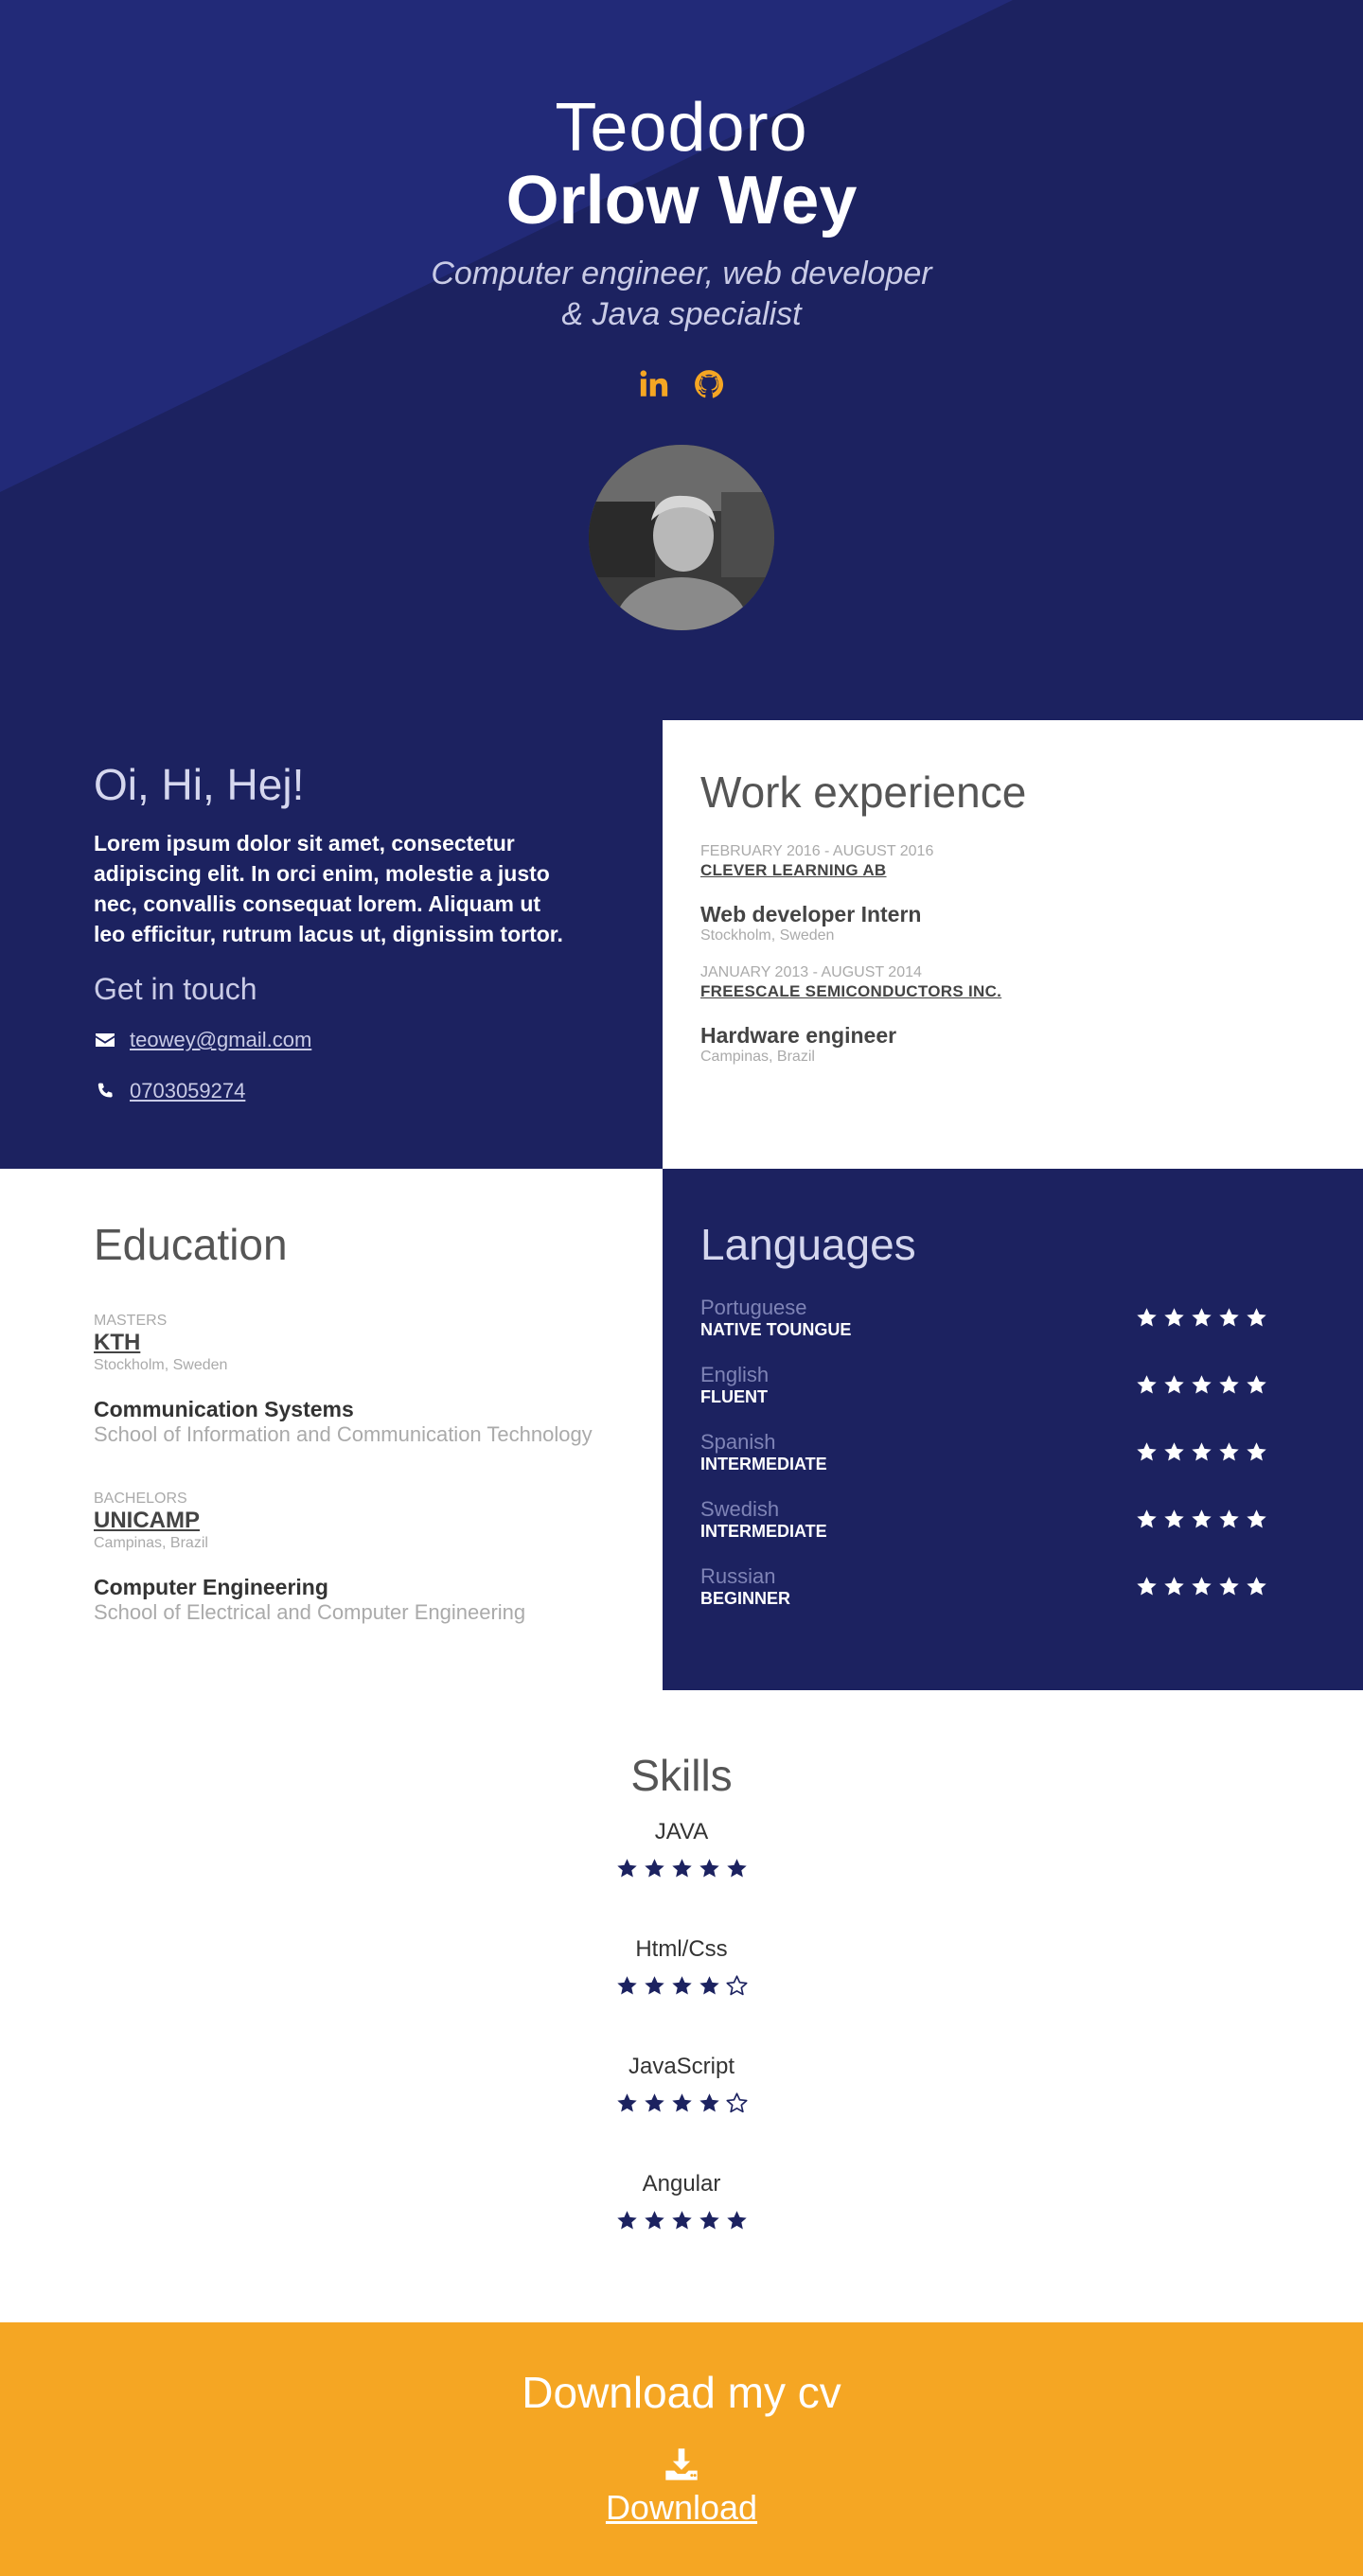 This screenshot has height=2576, width=1363. What do you see at coordinates (187, 1091) in the screenshot?
I see `phone-link: 0703059274` at bounding box center [187, 1091].